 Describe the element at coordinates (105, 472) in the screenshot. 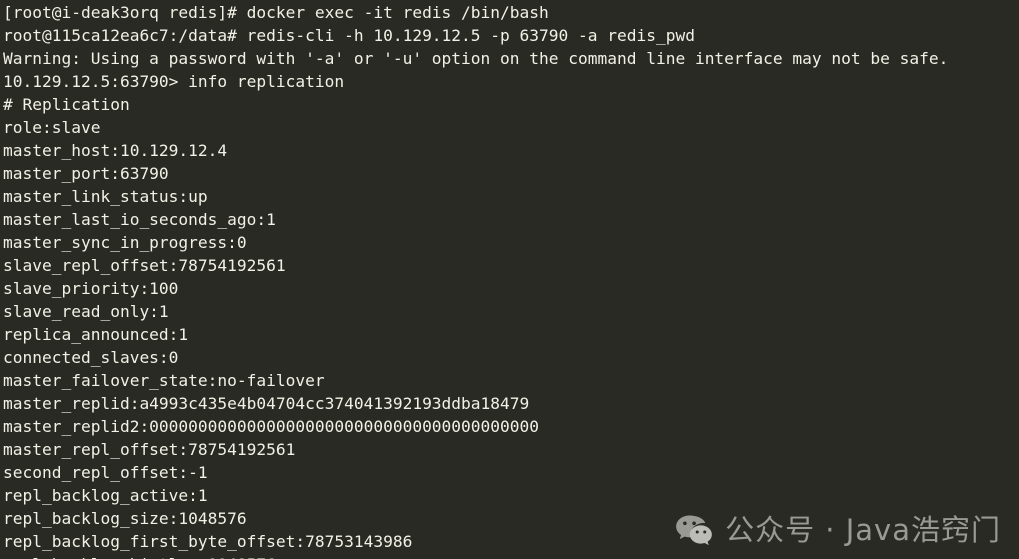

I see `terminal-line: second_repl_offset:-1` at that location.